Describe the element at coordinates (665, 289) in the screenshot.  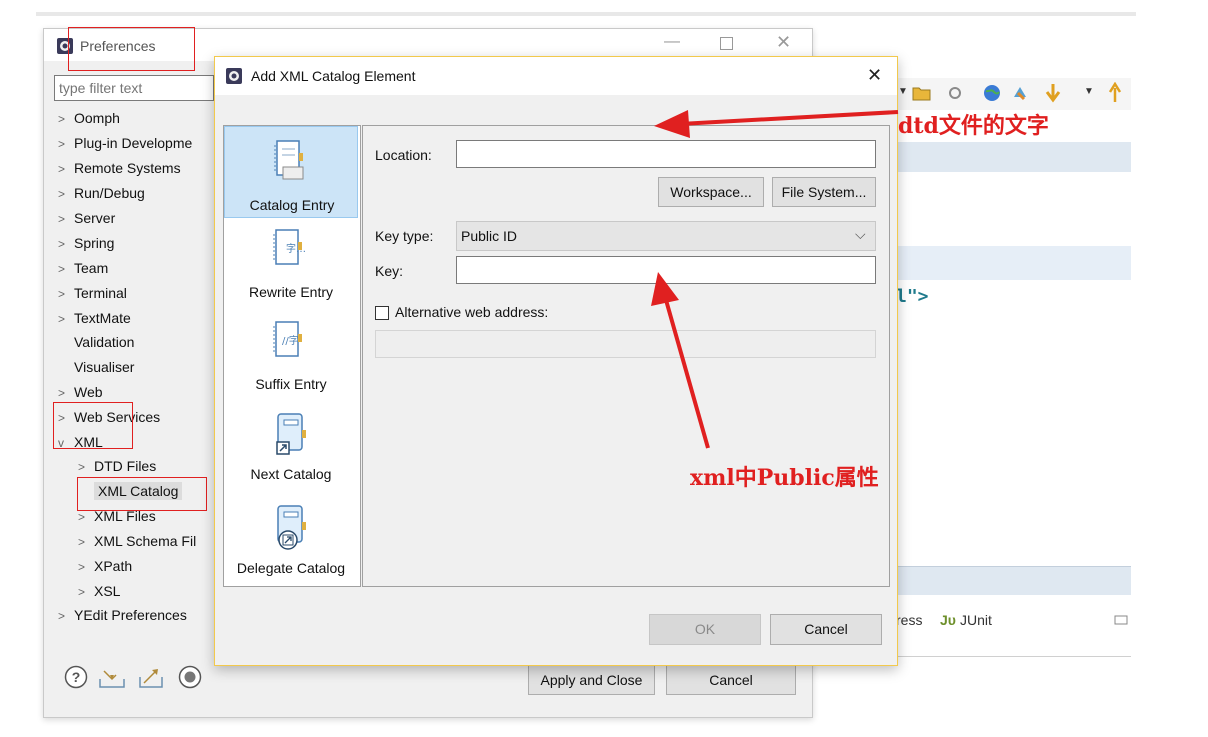
I see `arrowhead-key` at that location.